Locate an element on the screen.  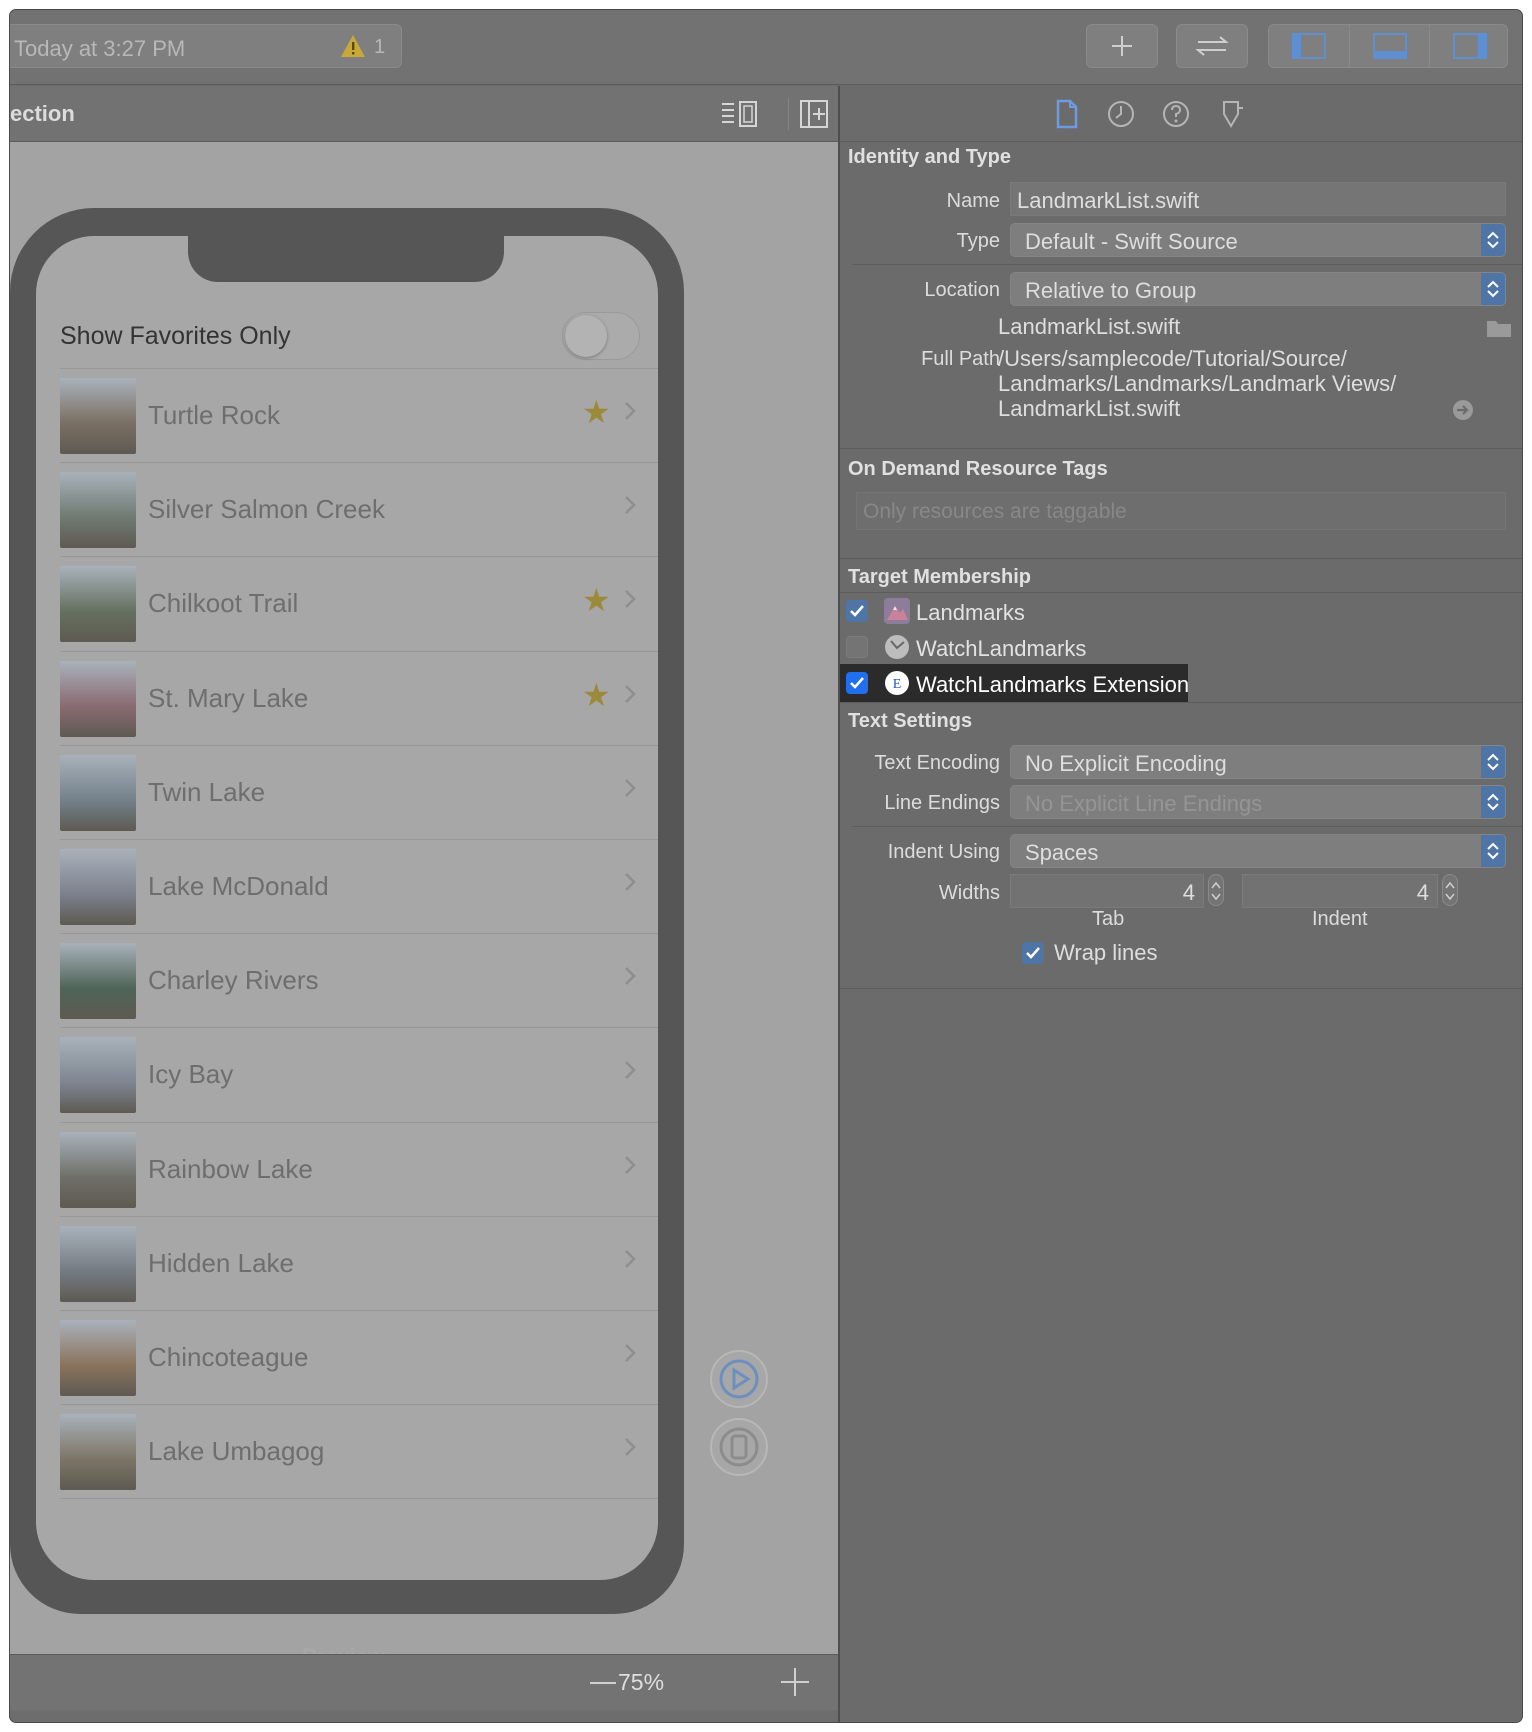
landmark-row: Lake McDonald is located at coordinates (359, 887).